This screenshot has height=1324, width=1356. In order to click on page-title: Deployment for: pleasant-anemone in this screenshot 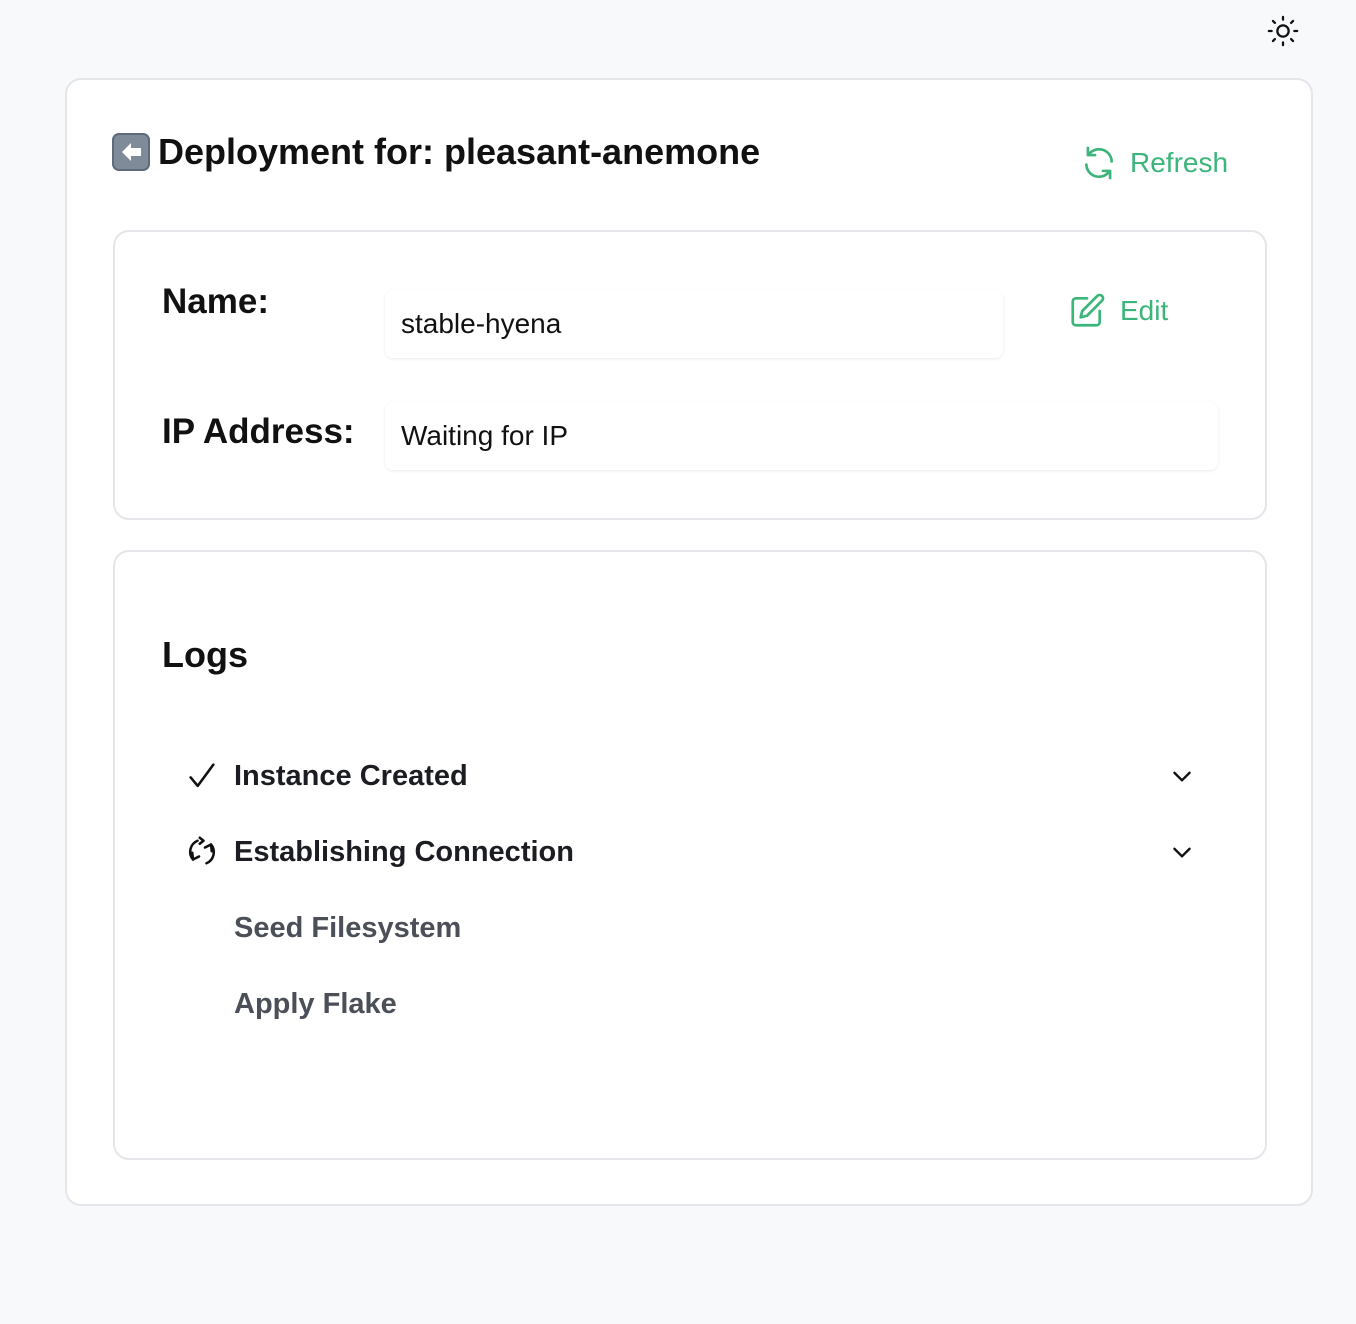, I will do `click(459, 151)`.